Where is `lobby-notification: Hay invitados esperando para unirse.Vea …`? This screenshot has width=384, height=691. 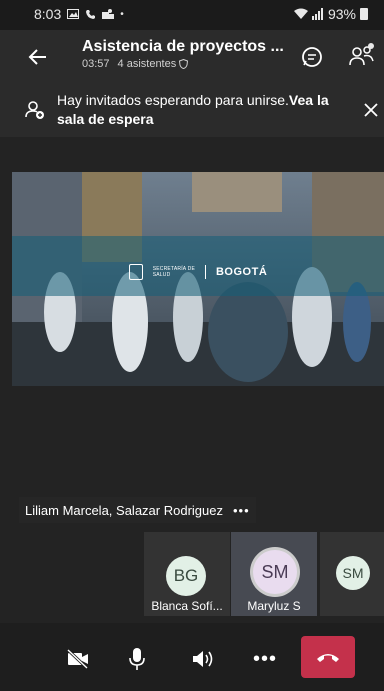
lobby-notification: Hay invitados esperando para unirse.Vea … is located at coordinates (192, 111).